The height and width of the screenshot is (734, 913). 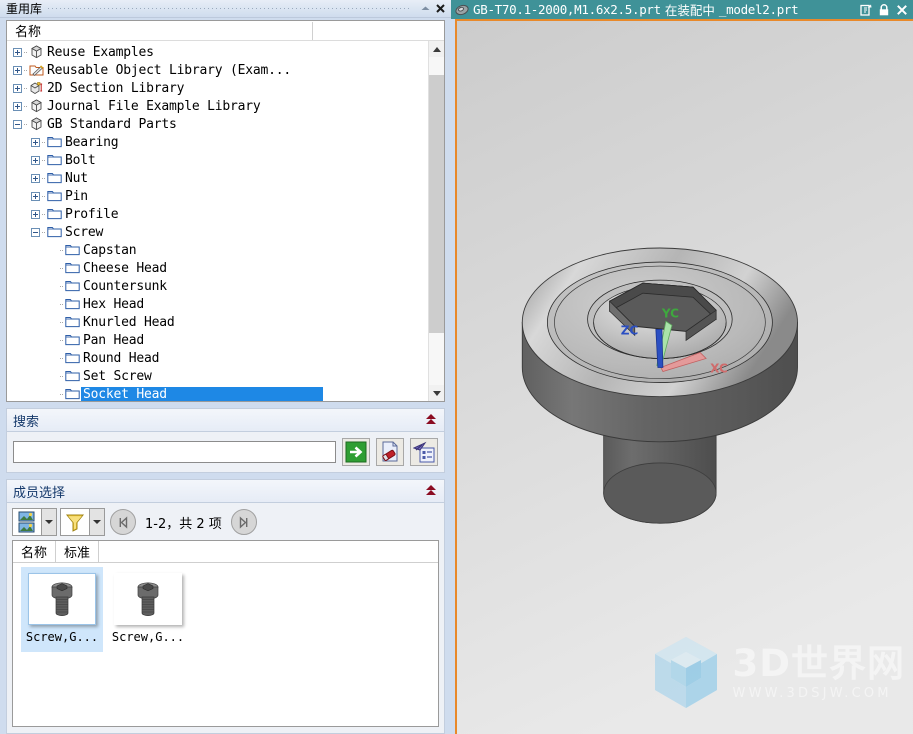 What do you see at coordinates (225, 358) in the screenshot?
I see `tree-item-round-head: Round Head` at bounding box center [225, 358].